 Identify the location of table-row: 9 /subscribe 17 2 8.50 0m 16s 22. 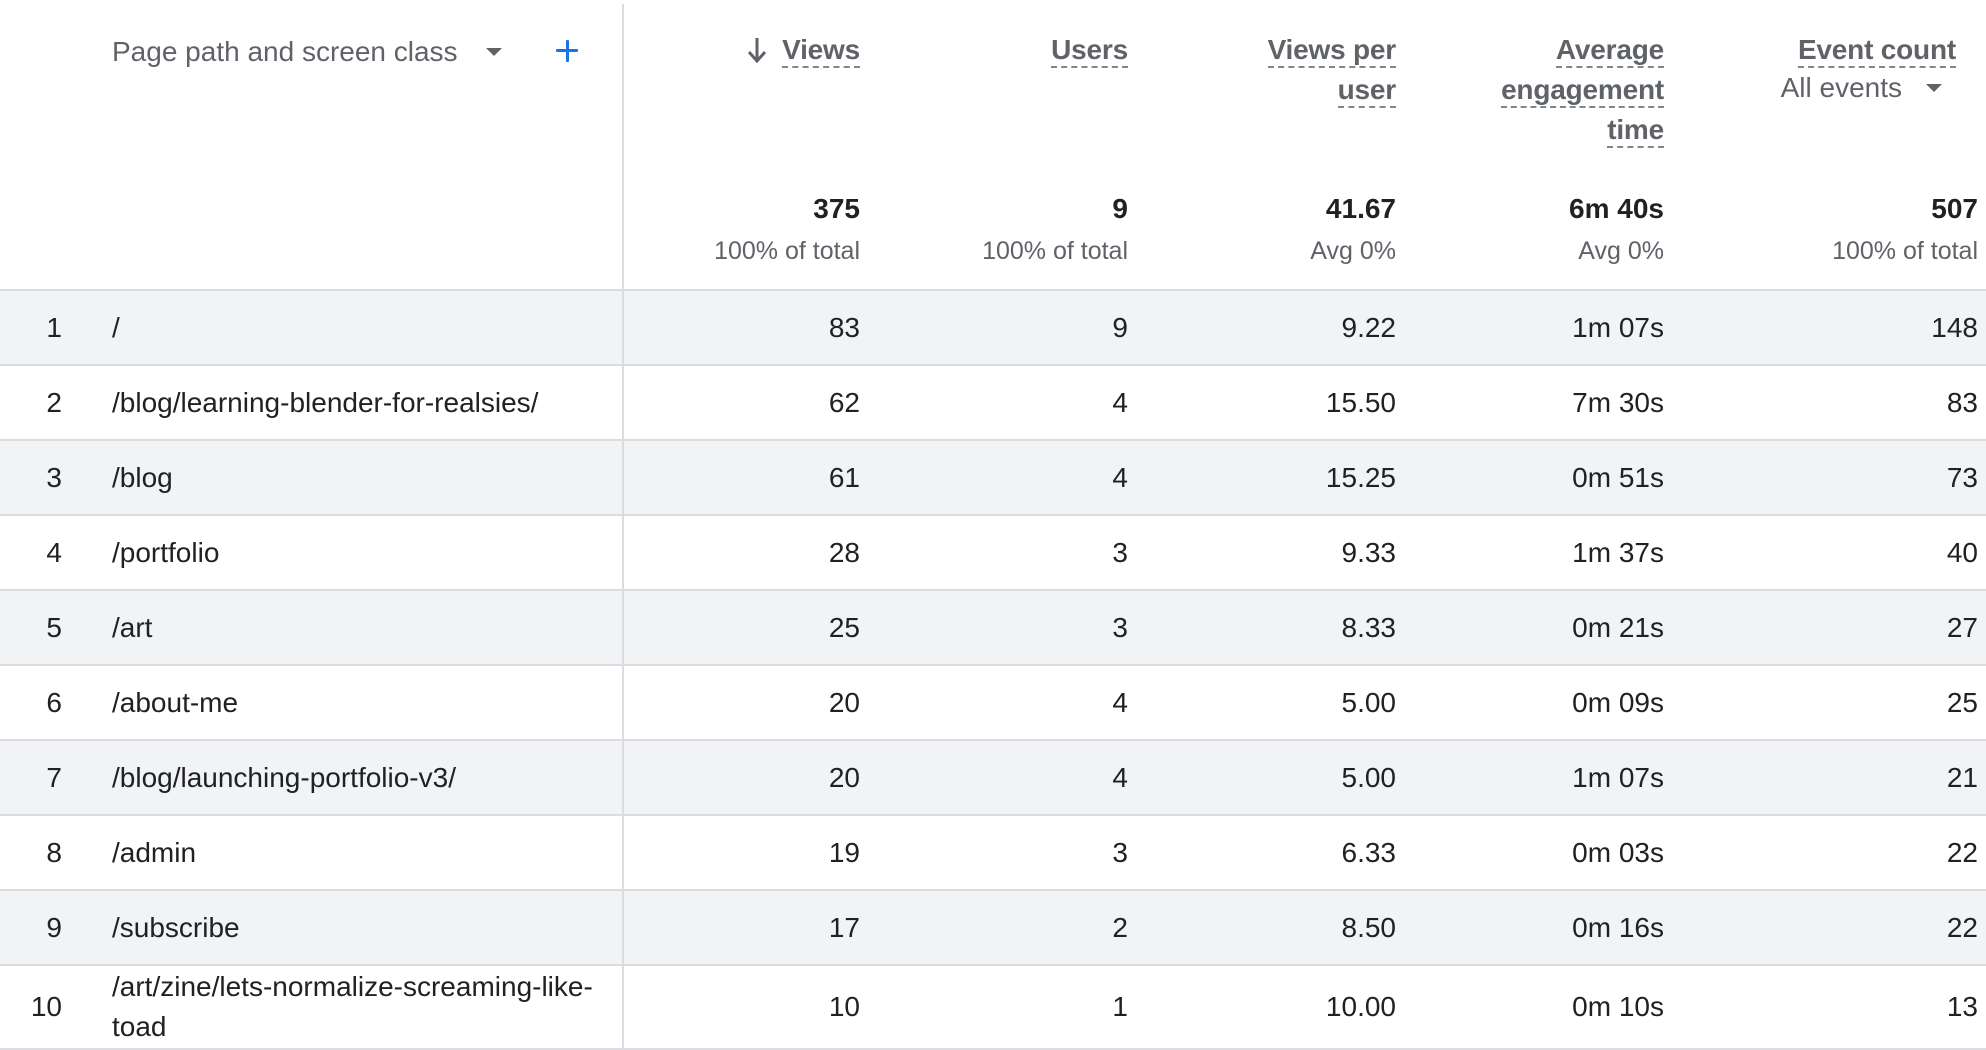
(993, 928).